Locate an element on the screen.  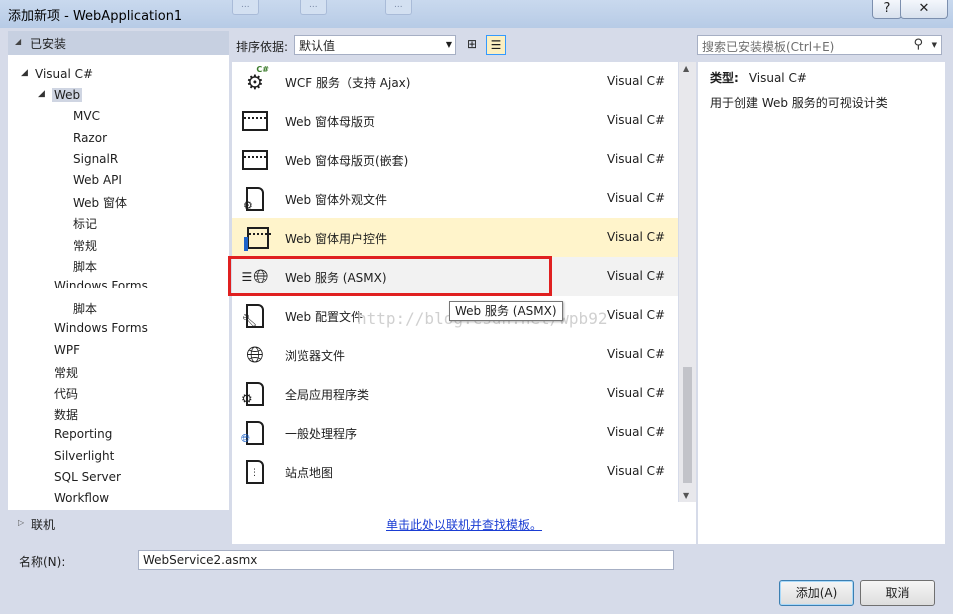
template-row: 🌐︎ 浏览器文件 Visual C# is located at coordinates (455, 354).